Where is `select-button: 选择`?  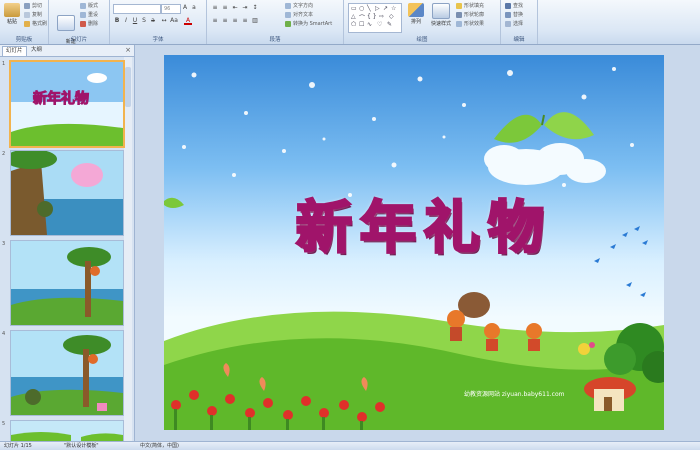 select-button: 选择 is located at coordinates (514, 24).